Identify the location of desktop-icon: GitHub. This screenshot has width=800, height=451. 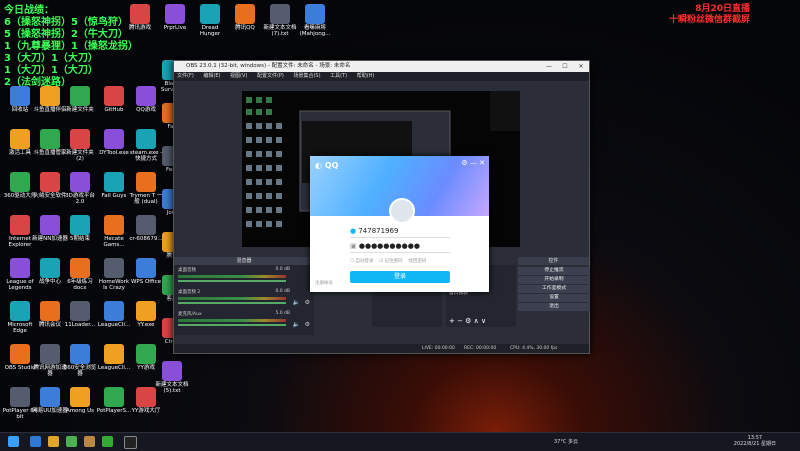
(114, 99).